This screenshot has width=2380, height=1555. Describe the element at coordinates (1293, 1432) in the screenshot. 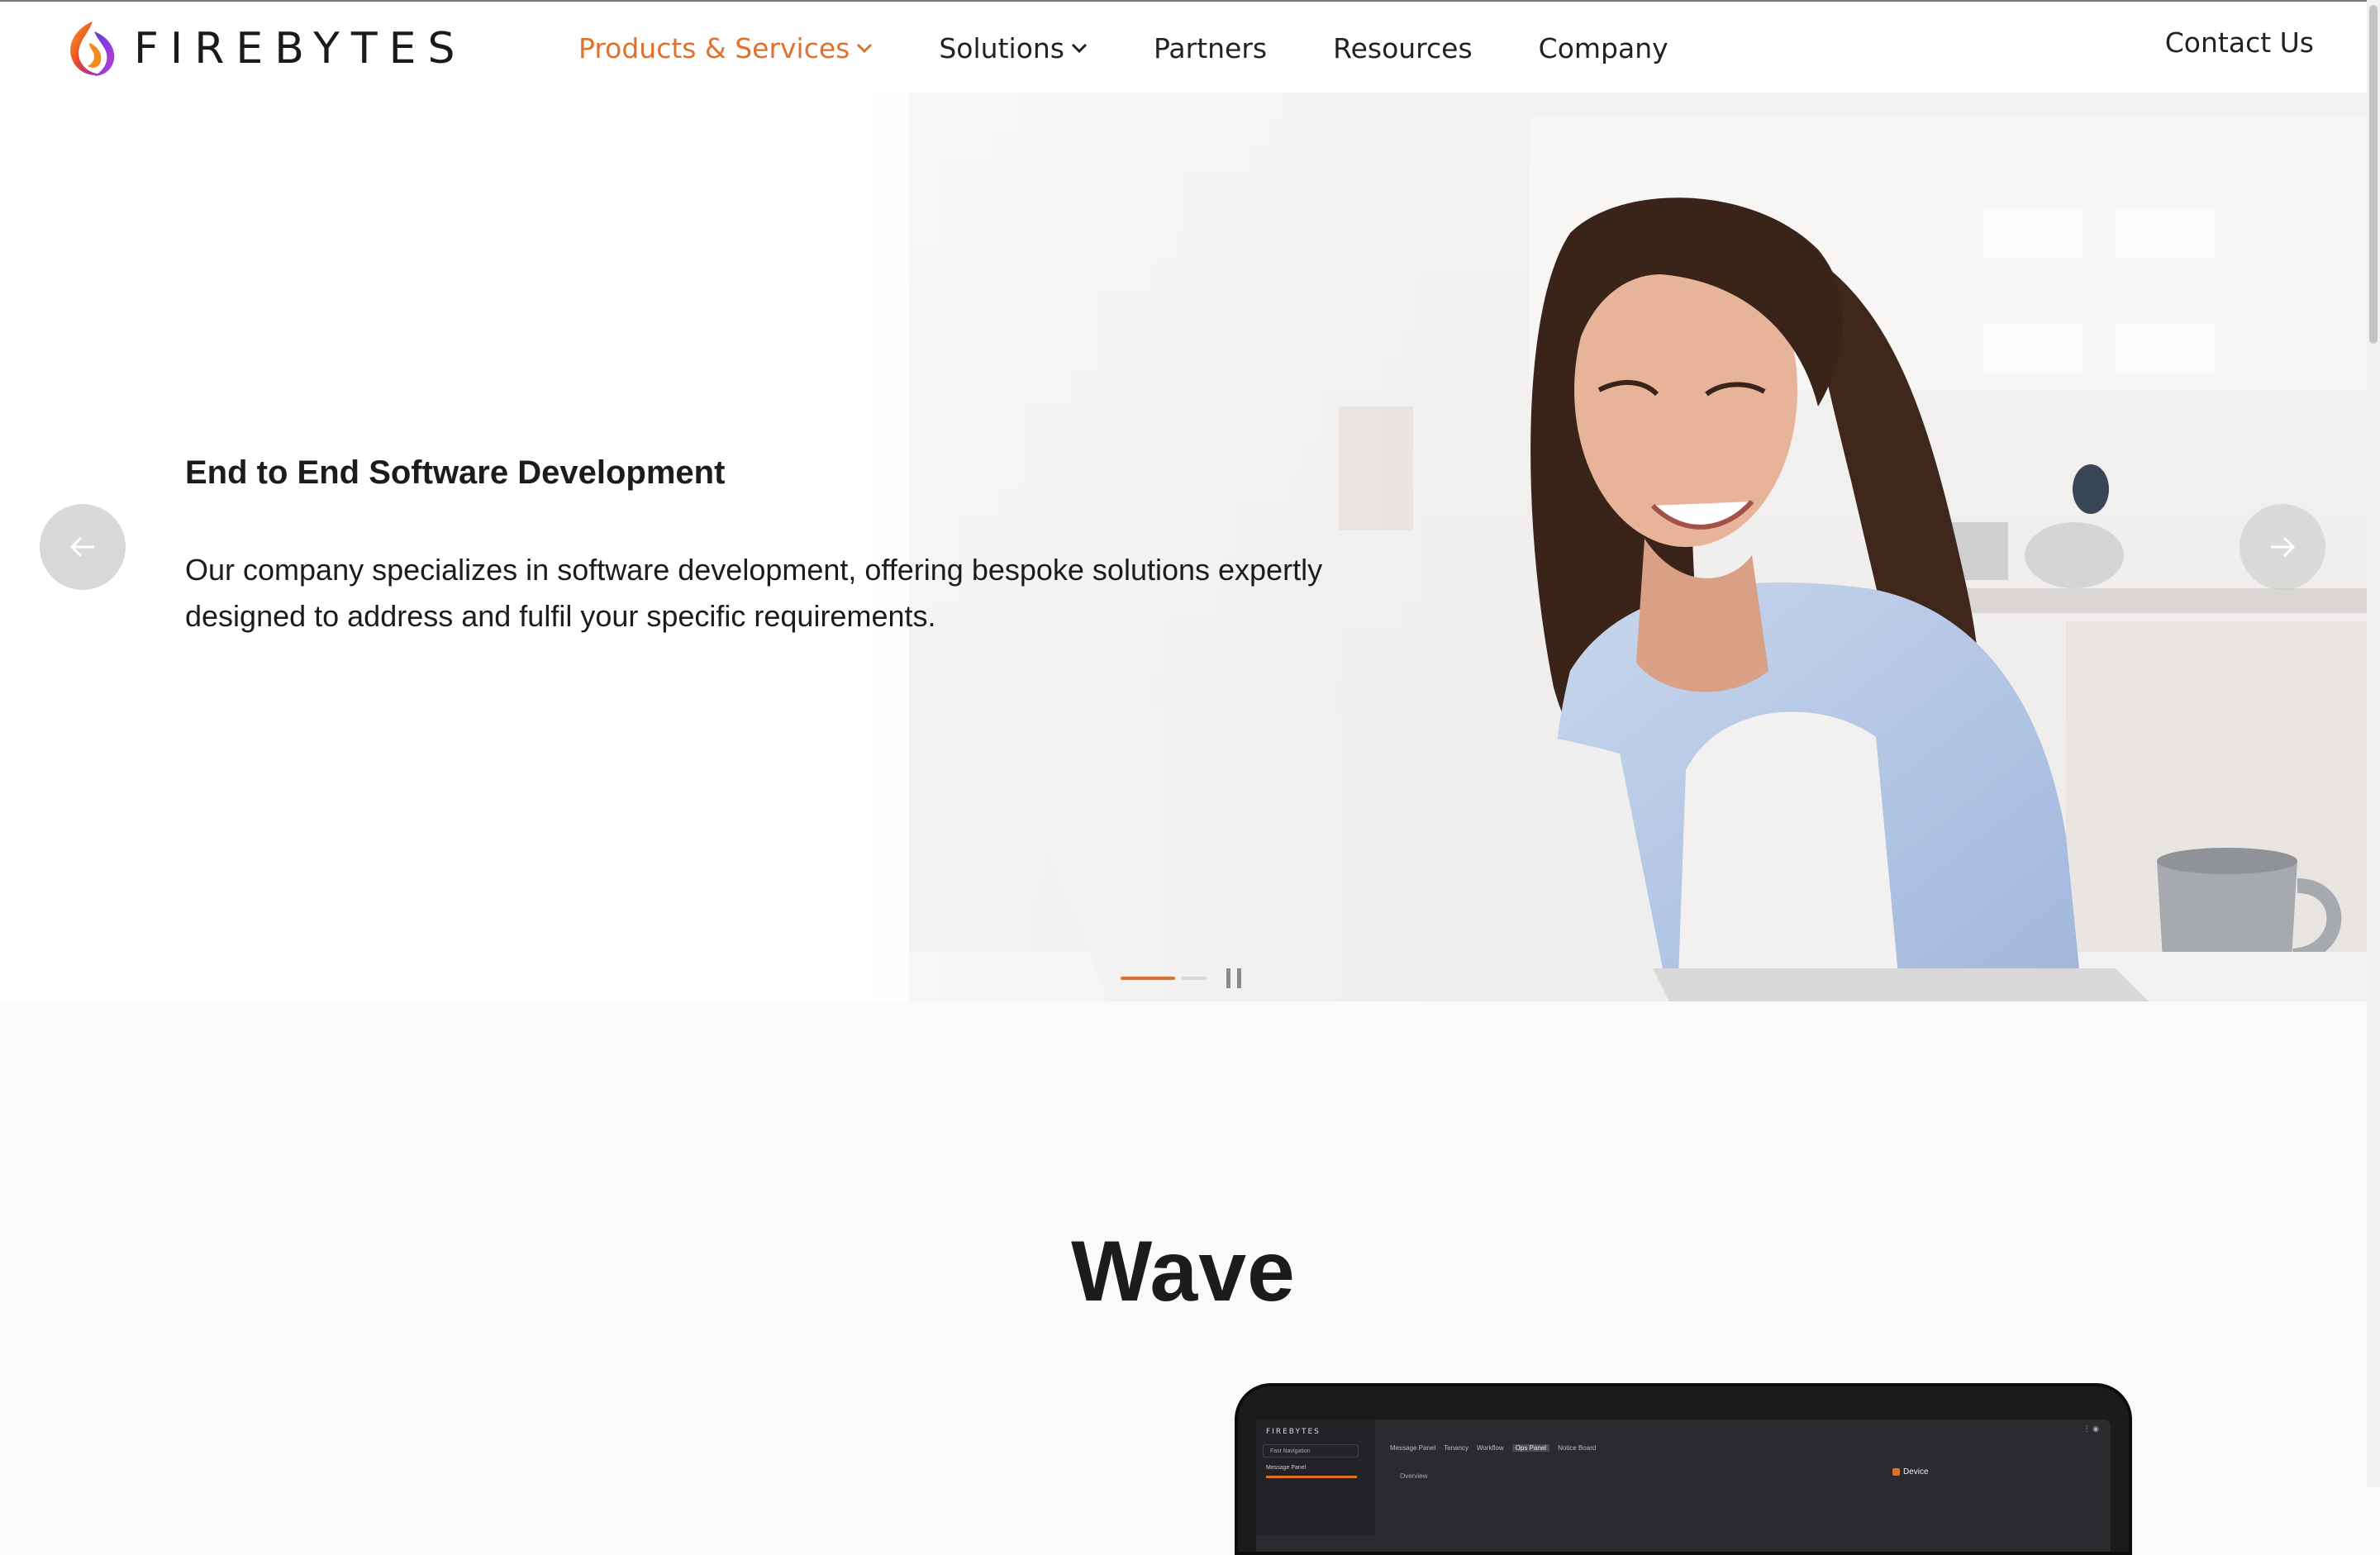

I see `screen-brand: FIREBYTES` at that location.